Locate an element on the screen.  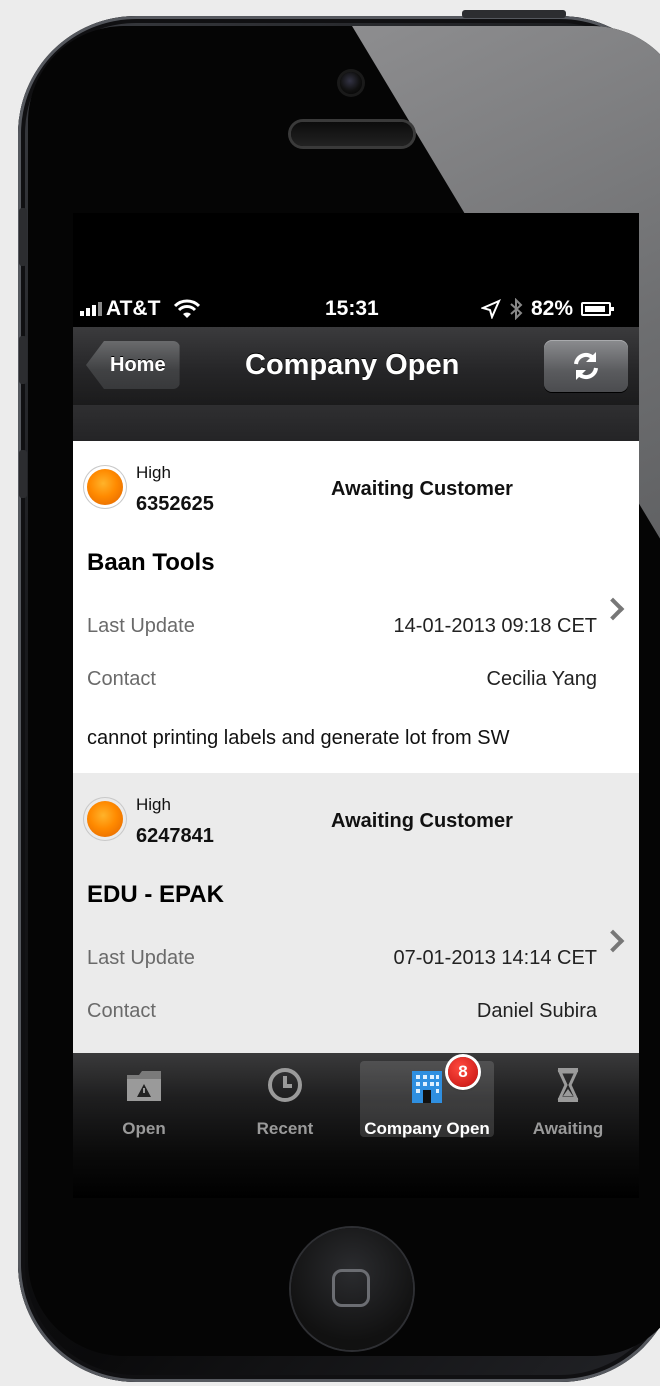
tab-open: Open is located at coordinates (144, 1099).